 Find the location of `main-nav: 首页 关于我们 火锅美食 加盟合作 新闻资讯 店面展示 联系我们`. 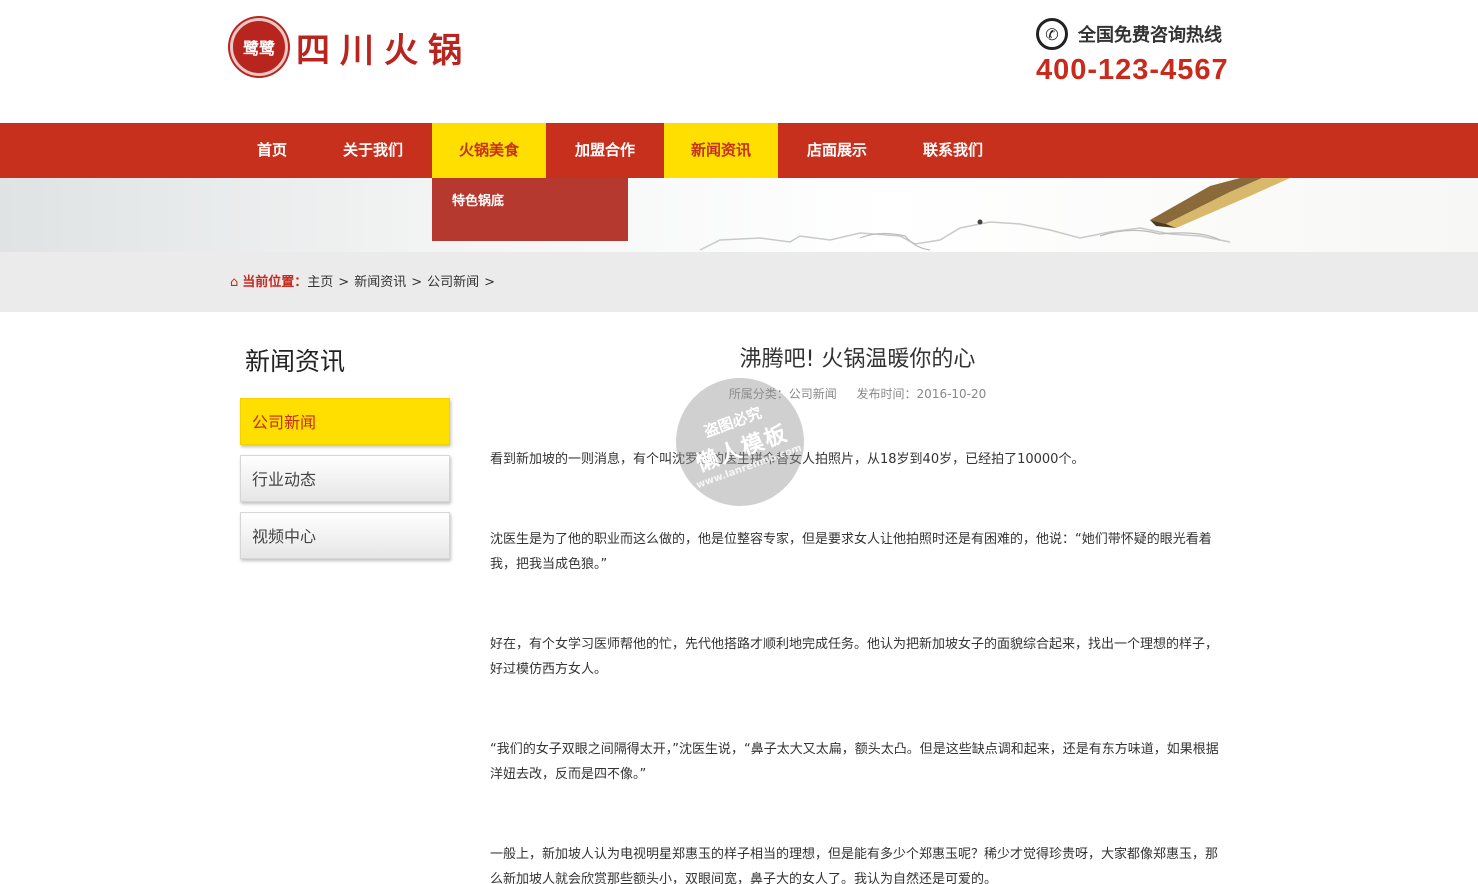

main-nav: 首页 关于我们 火锅美食 加盟合作 新闻资讯 店面展示 联系我们 is located at coordinates (739, 150).